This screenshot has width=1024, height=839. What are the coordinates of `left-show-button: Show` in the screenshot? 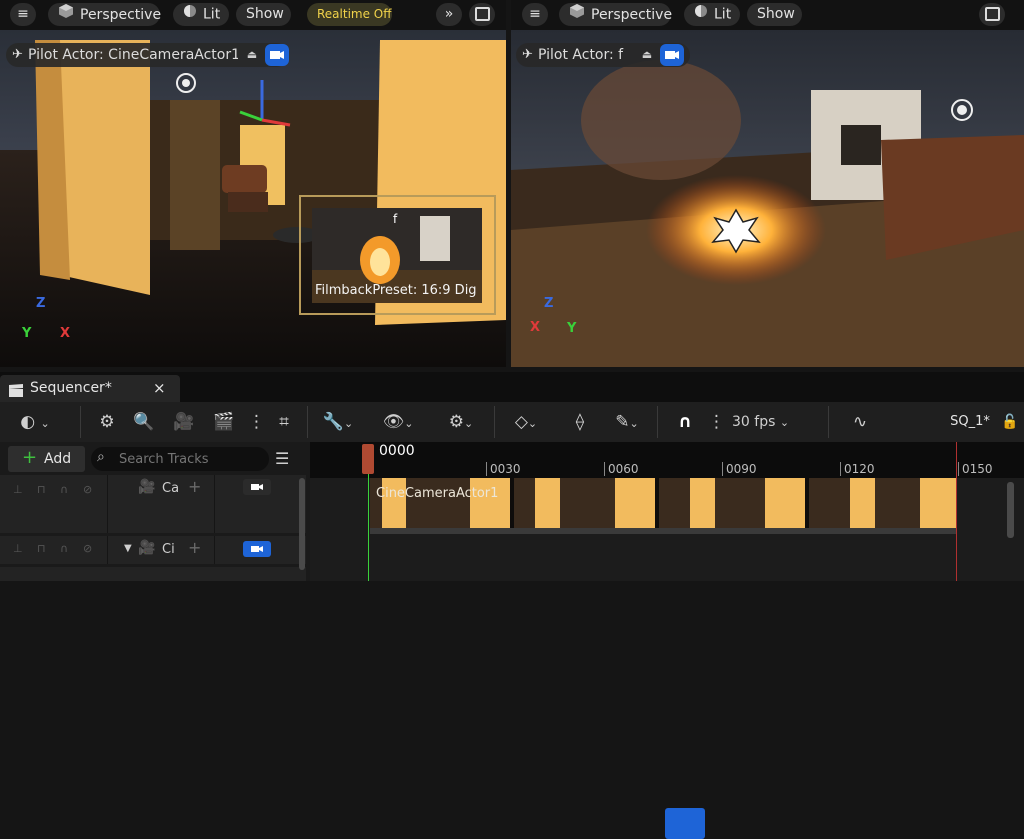 It's located at (263, 14).